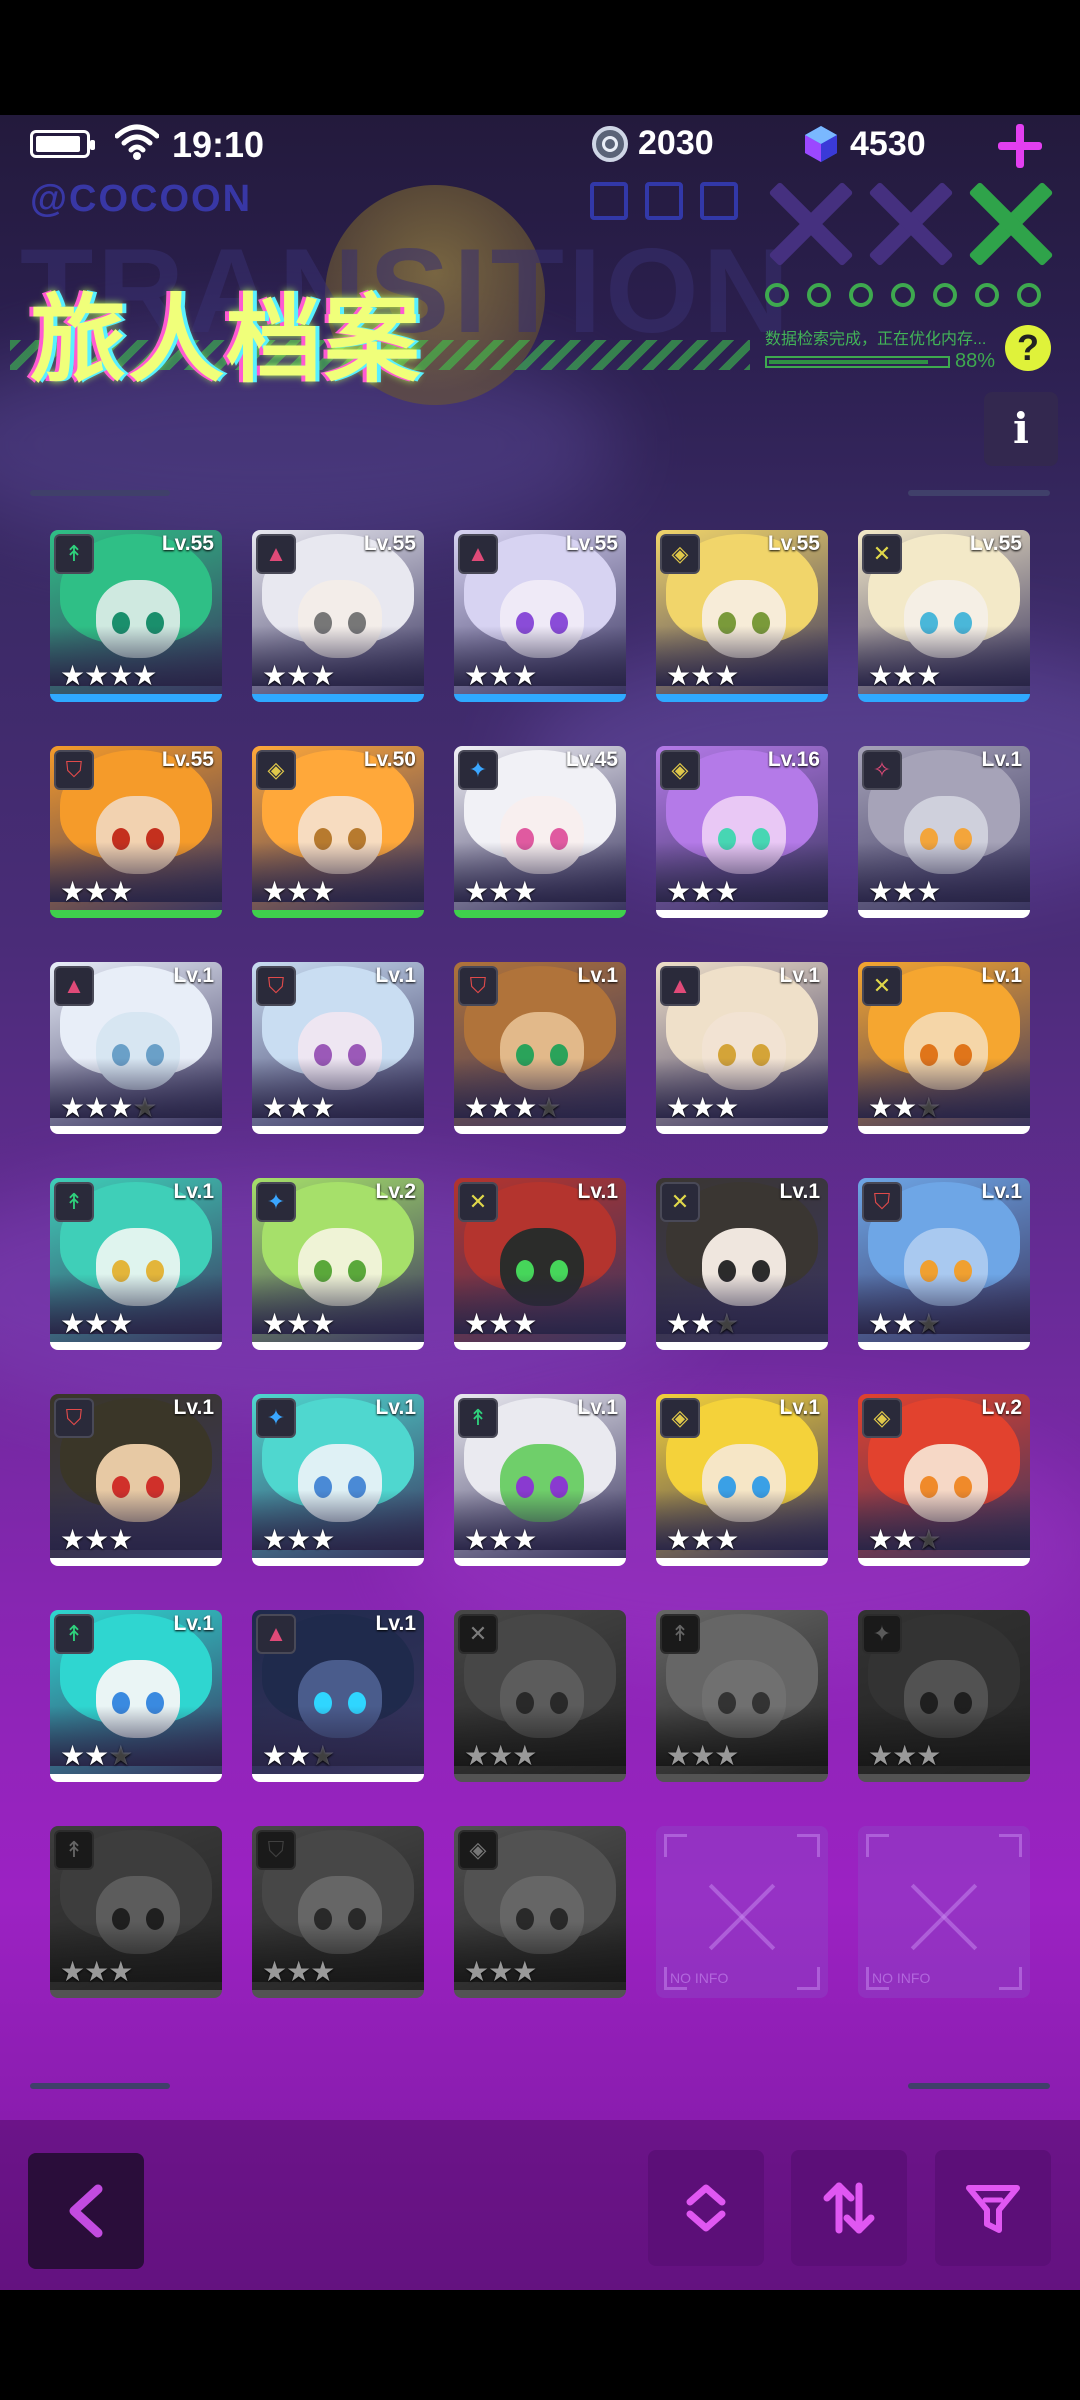 The image size is (1080, 2400). Describe the element at coordinates (108, 675) in the screenshot. I see `star-rating: ★★★★` at that location.